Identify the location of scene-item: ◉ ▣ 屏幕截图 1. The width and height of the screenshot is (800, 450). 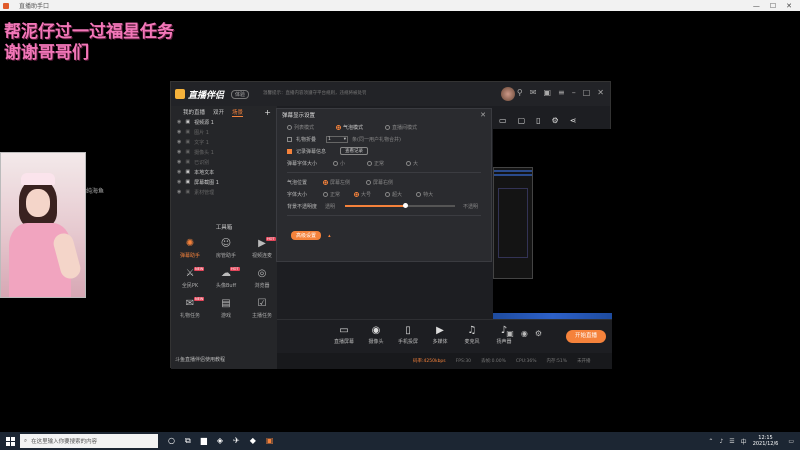
(224, 182).